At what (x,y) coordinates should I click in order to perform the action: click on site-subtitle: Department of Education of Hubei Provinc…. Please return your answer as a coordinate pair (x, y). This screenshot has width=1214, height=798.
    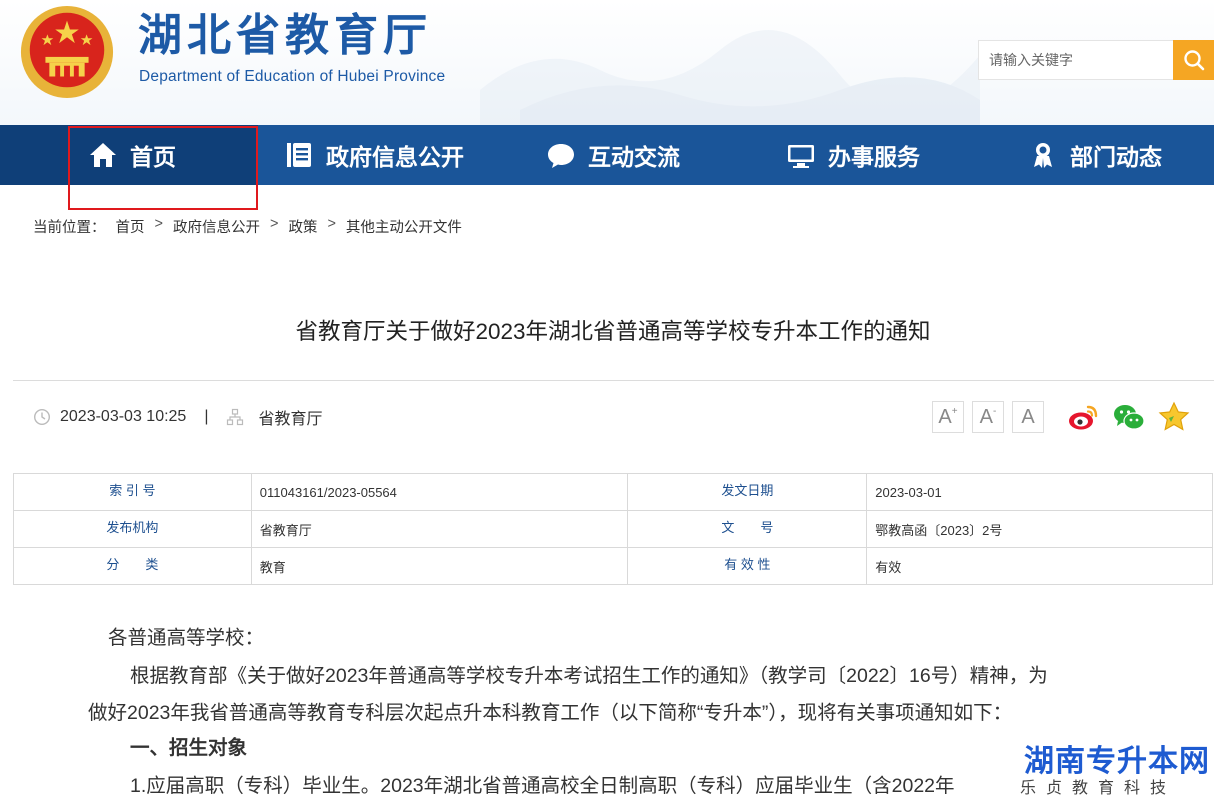
    Looking at the image, I should click on (292, 76).